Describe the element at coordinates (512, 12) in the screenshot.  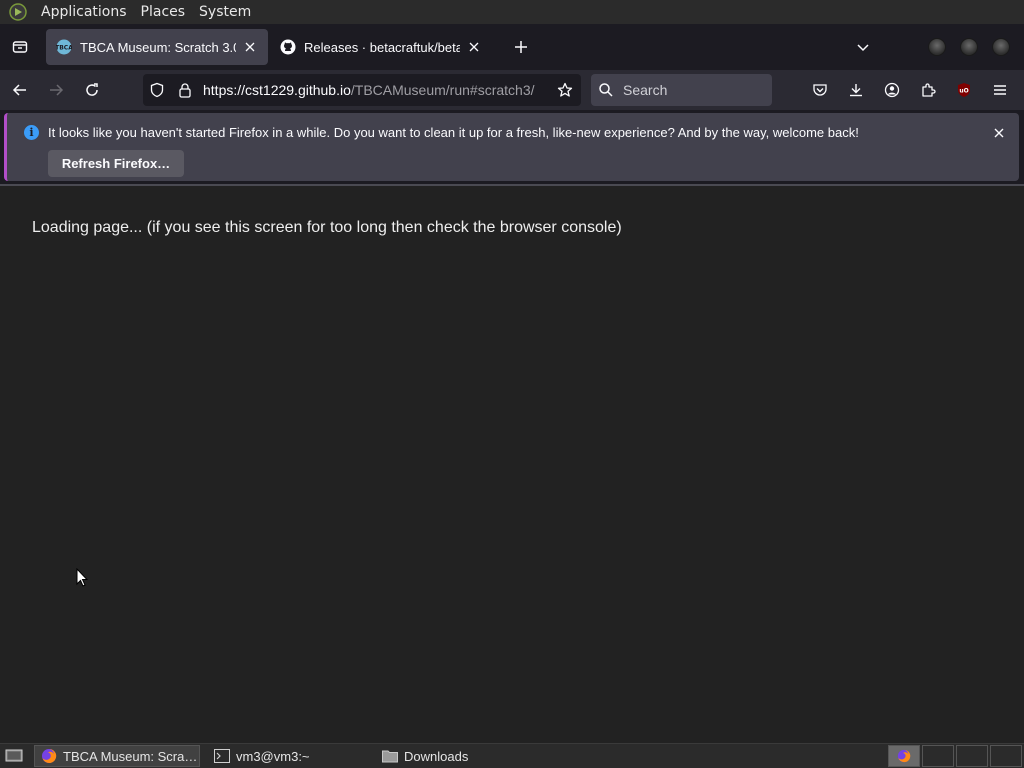
I see `top-panel: Applications Places System` at that location.